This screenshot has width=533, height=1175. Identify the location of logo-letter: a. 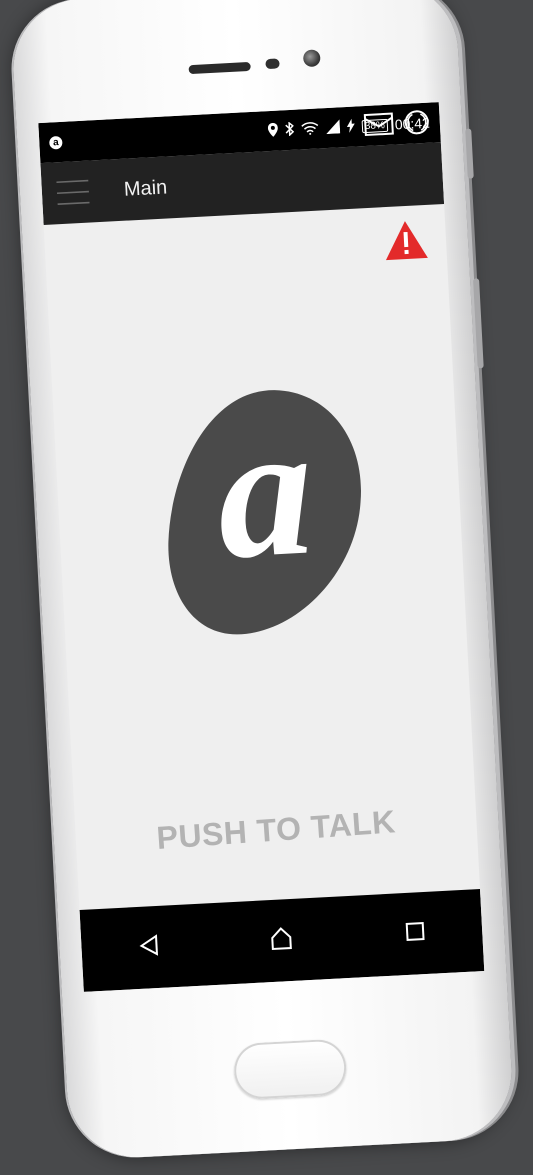
(265, 491).